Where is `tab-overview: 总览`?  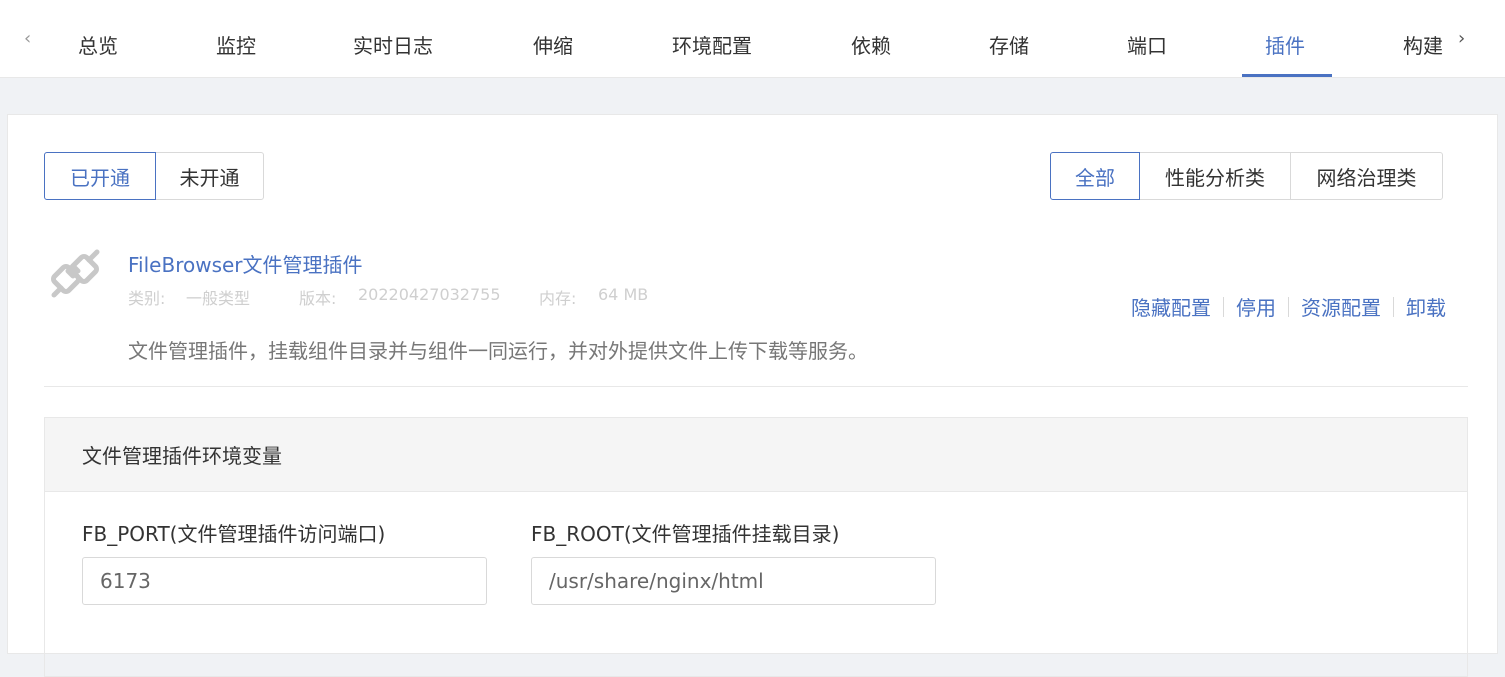
tab-overview: 总览 is located at coordinates (98, 46).